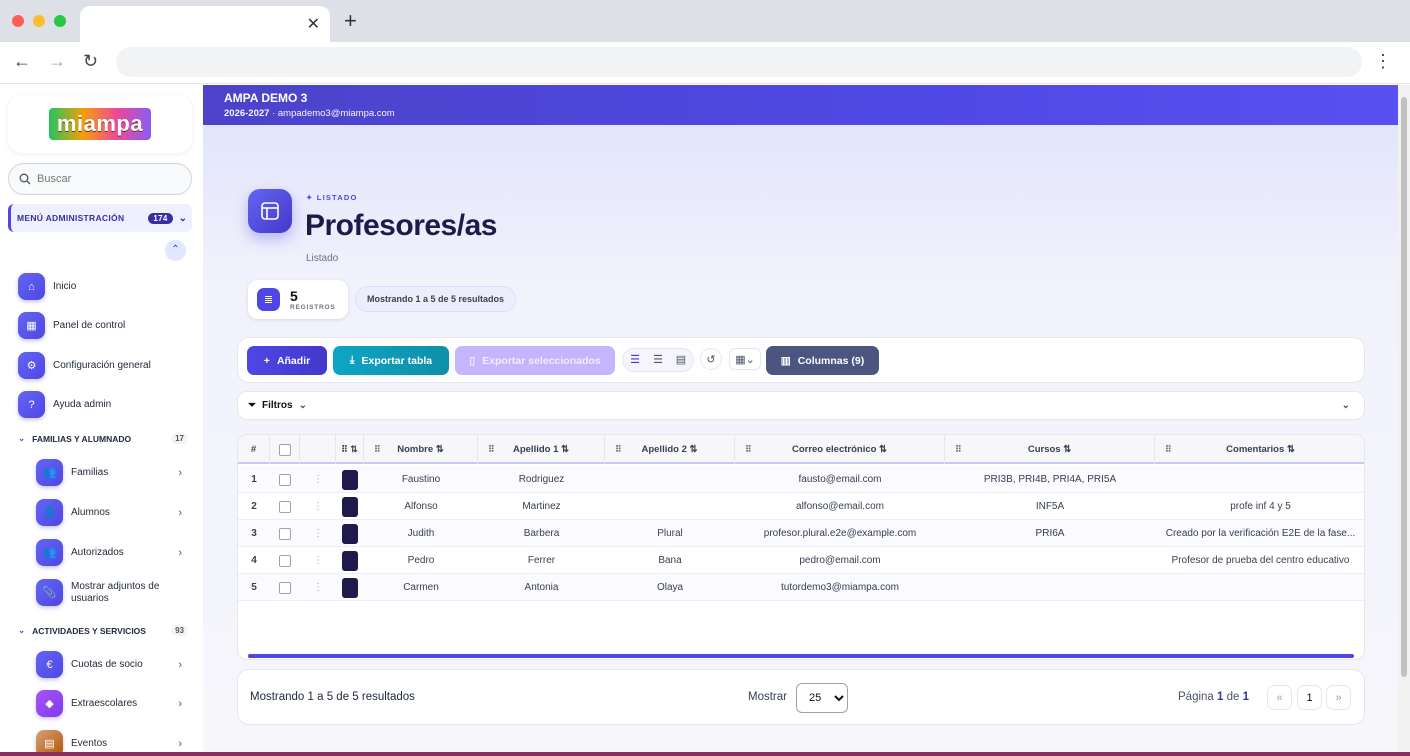  I want to click on density-wide-icon: ▤, so click(681, 359).